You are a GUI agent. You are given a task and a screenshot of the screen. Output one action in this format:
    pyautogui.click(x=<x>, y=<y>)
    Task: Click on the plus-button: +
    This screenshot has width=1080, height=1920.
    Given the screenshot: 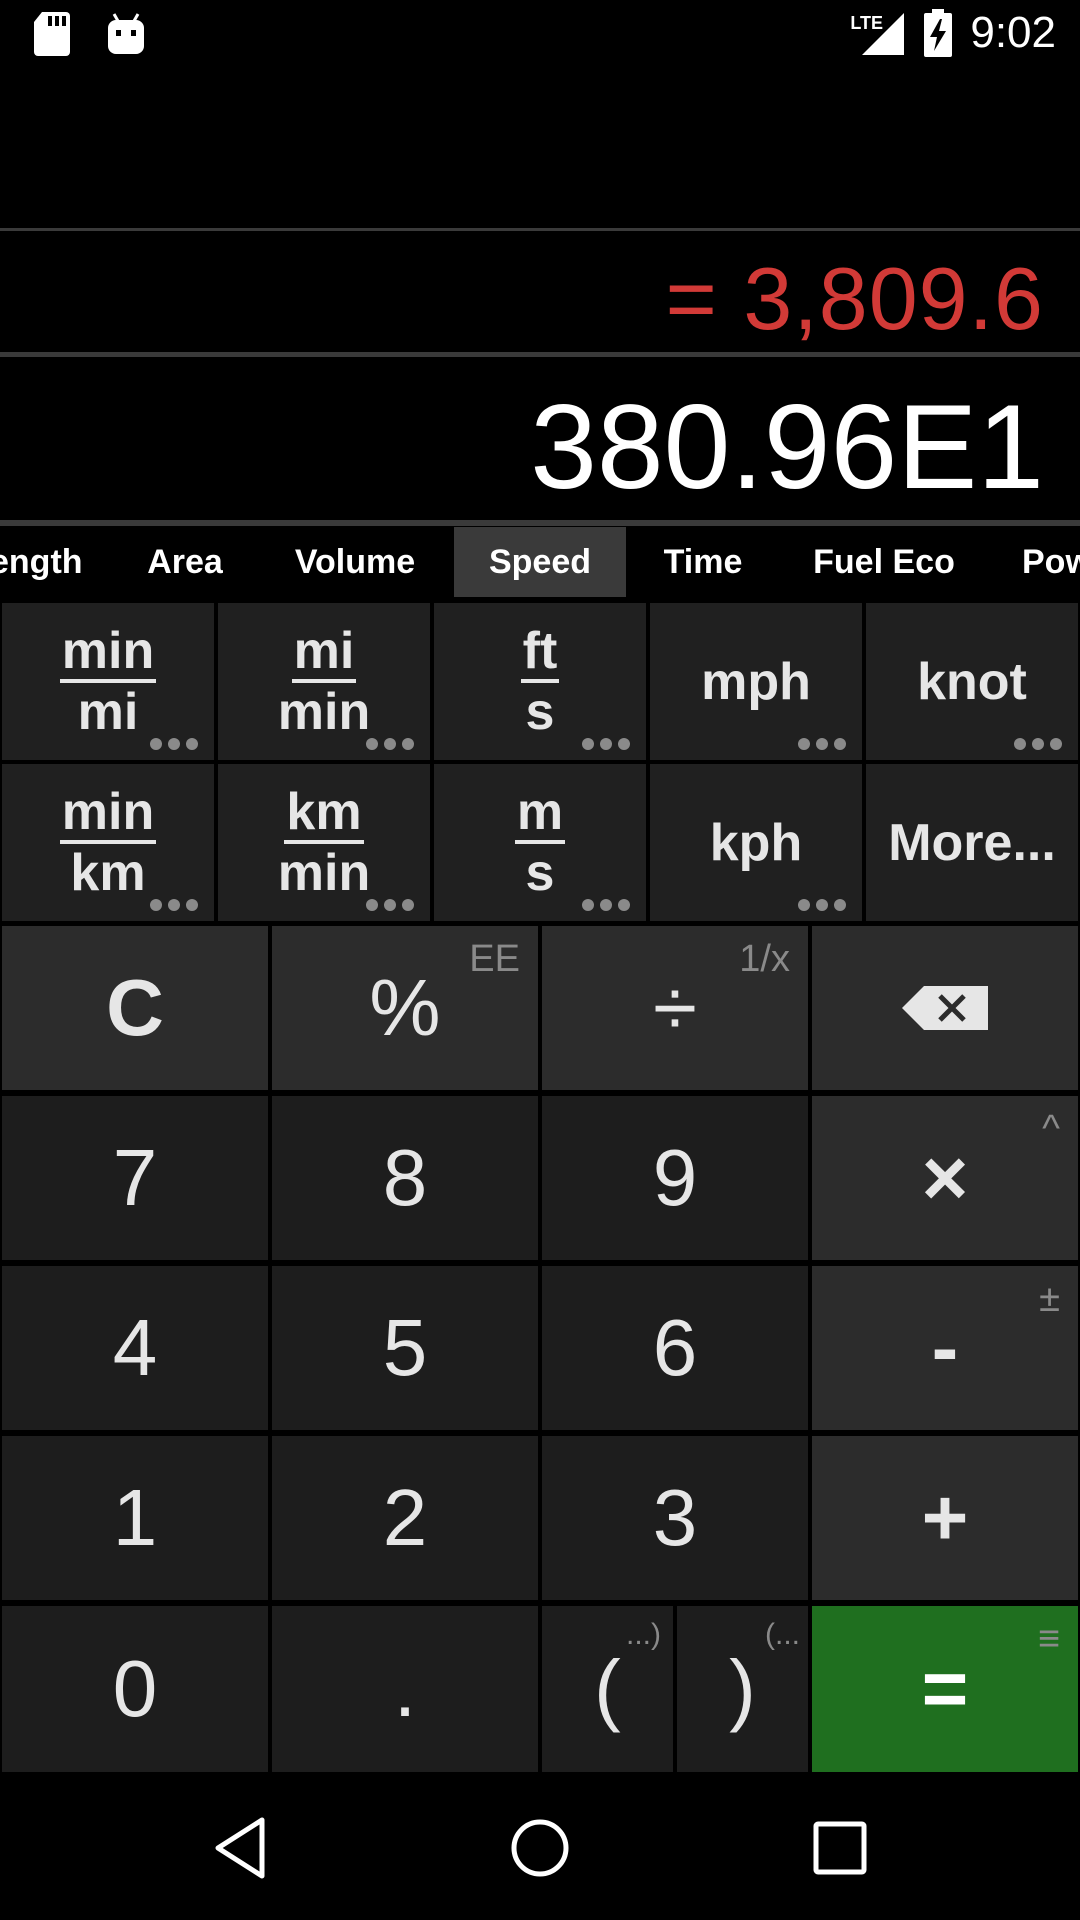 What is the action you would take?
    pyautogui.click(x=945, y=1518)
    